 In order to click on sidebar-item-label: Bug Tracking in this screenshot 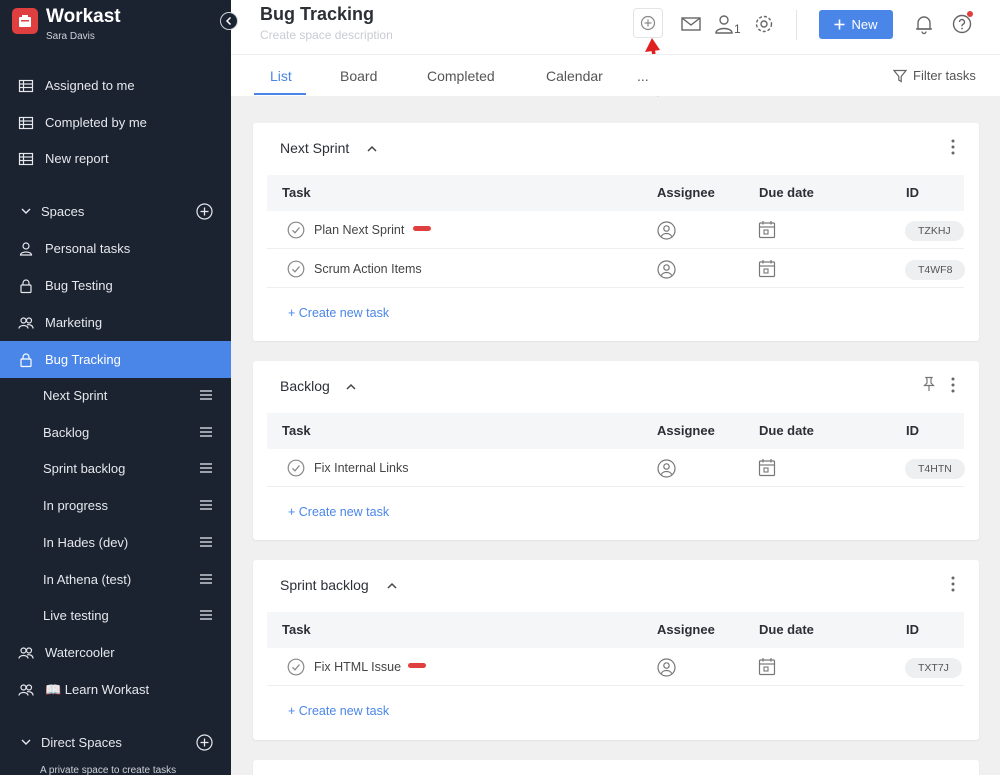, I will do `click(83, 359)`.